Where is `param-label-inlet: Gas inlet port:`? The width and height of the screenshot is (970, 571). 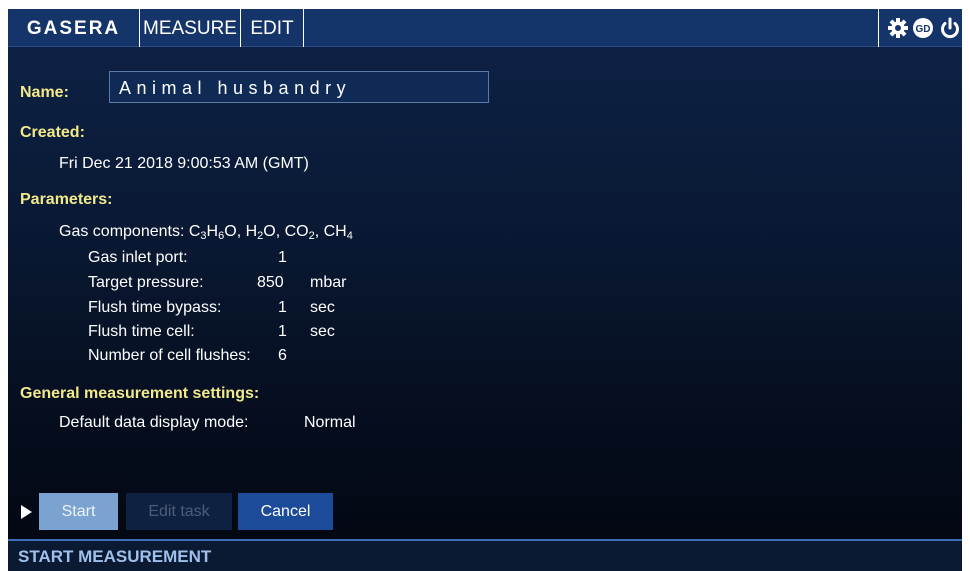
param-label-inlet: Gas inlet port: is located at coordinates (138, 257).